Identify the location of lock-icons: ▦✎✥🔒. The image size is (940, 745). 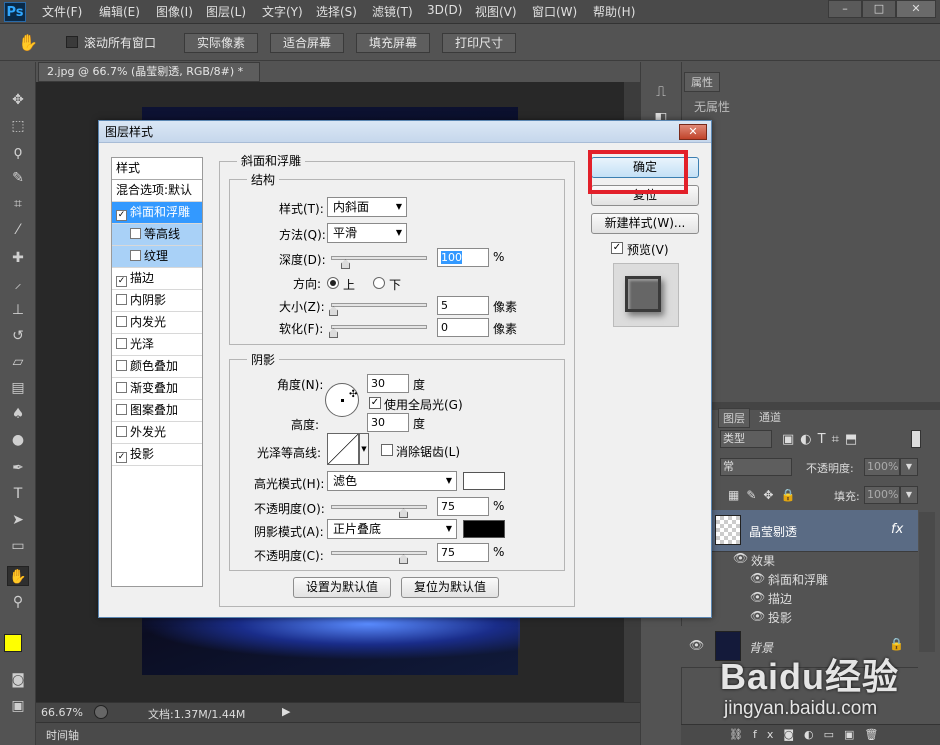
(765, 495).